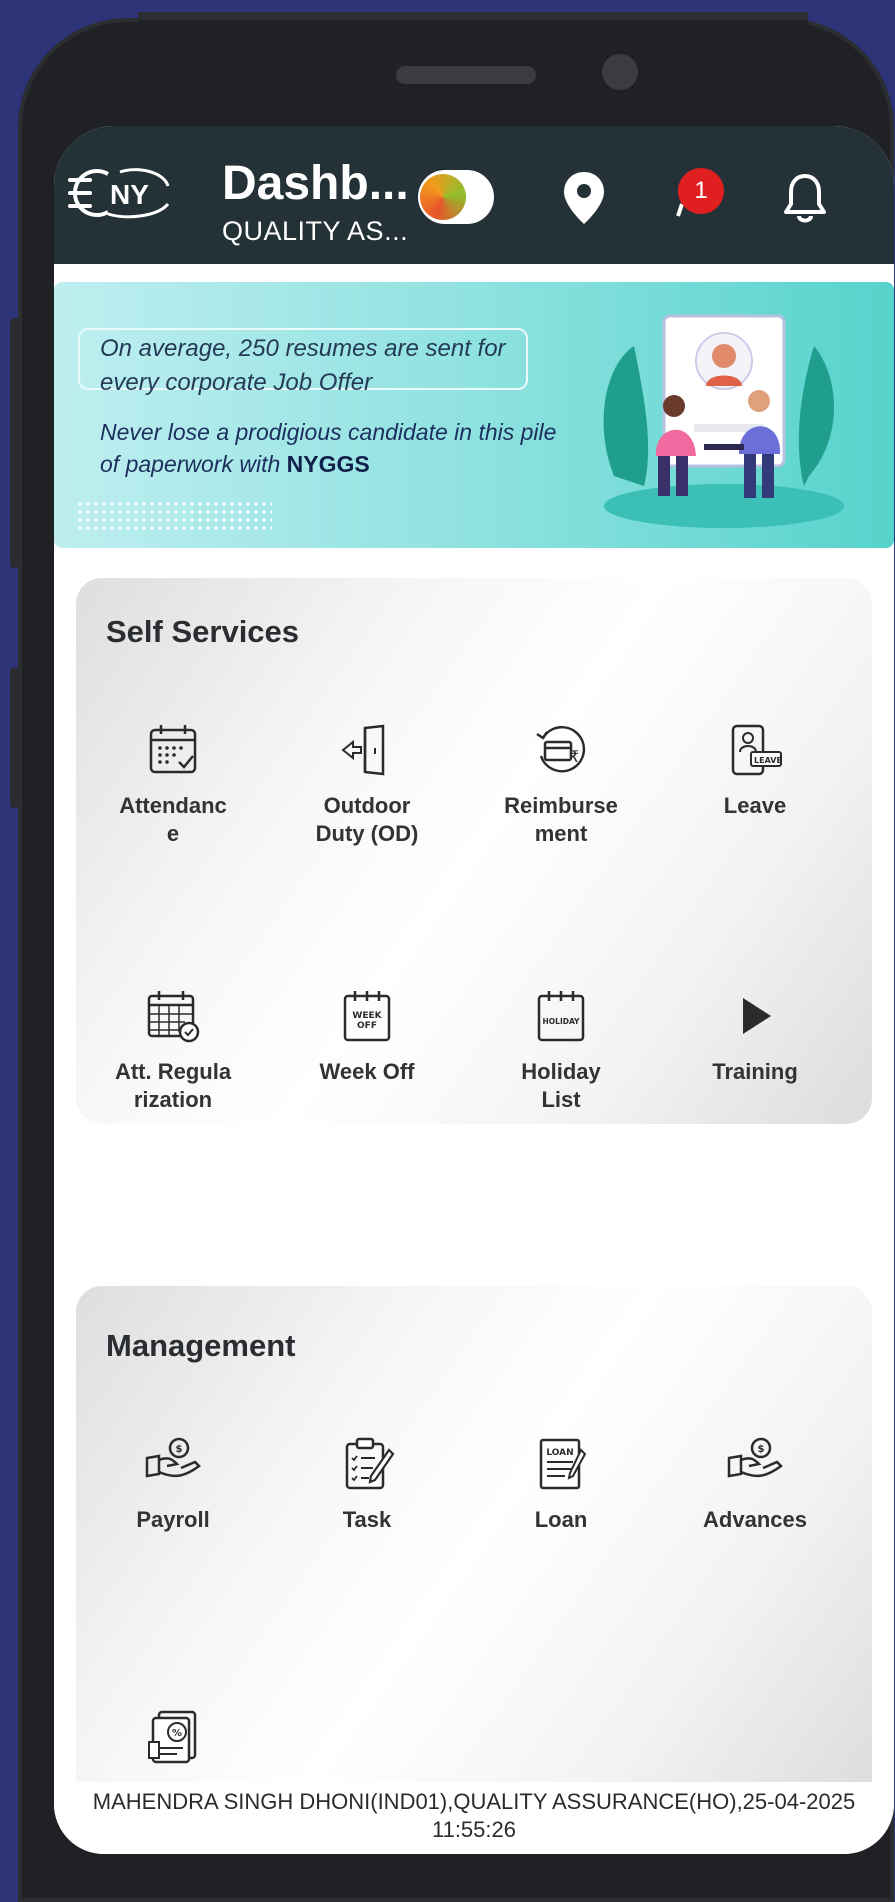 The height and width of the screenshot is (1902, 895). I want to click on svg-text: WEEK, so click(367, 1016).